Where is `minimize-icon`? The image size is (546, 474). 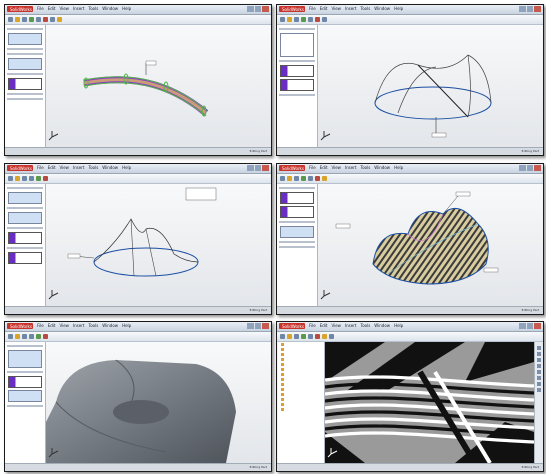
minimize-icon is located at coordinates (522, 168).